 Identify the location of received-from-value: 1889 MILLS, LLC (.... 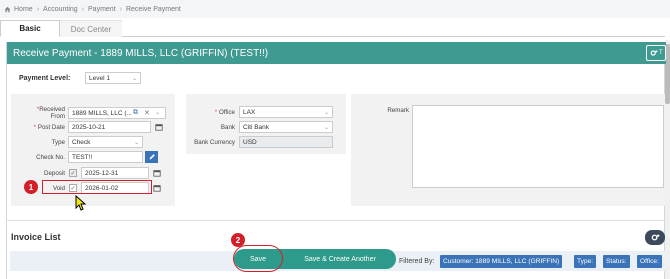
(102, 113).